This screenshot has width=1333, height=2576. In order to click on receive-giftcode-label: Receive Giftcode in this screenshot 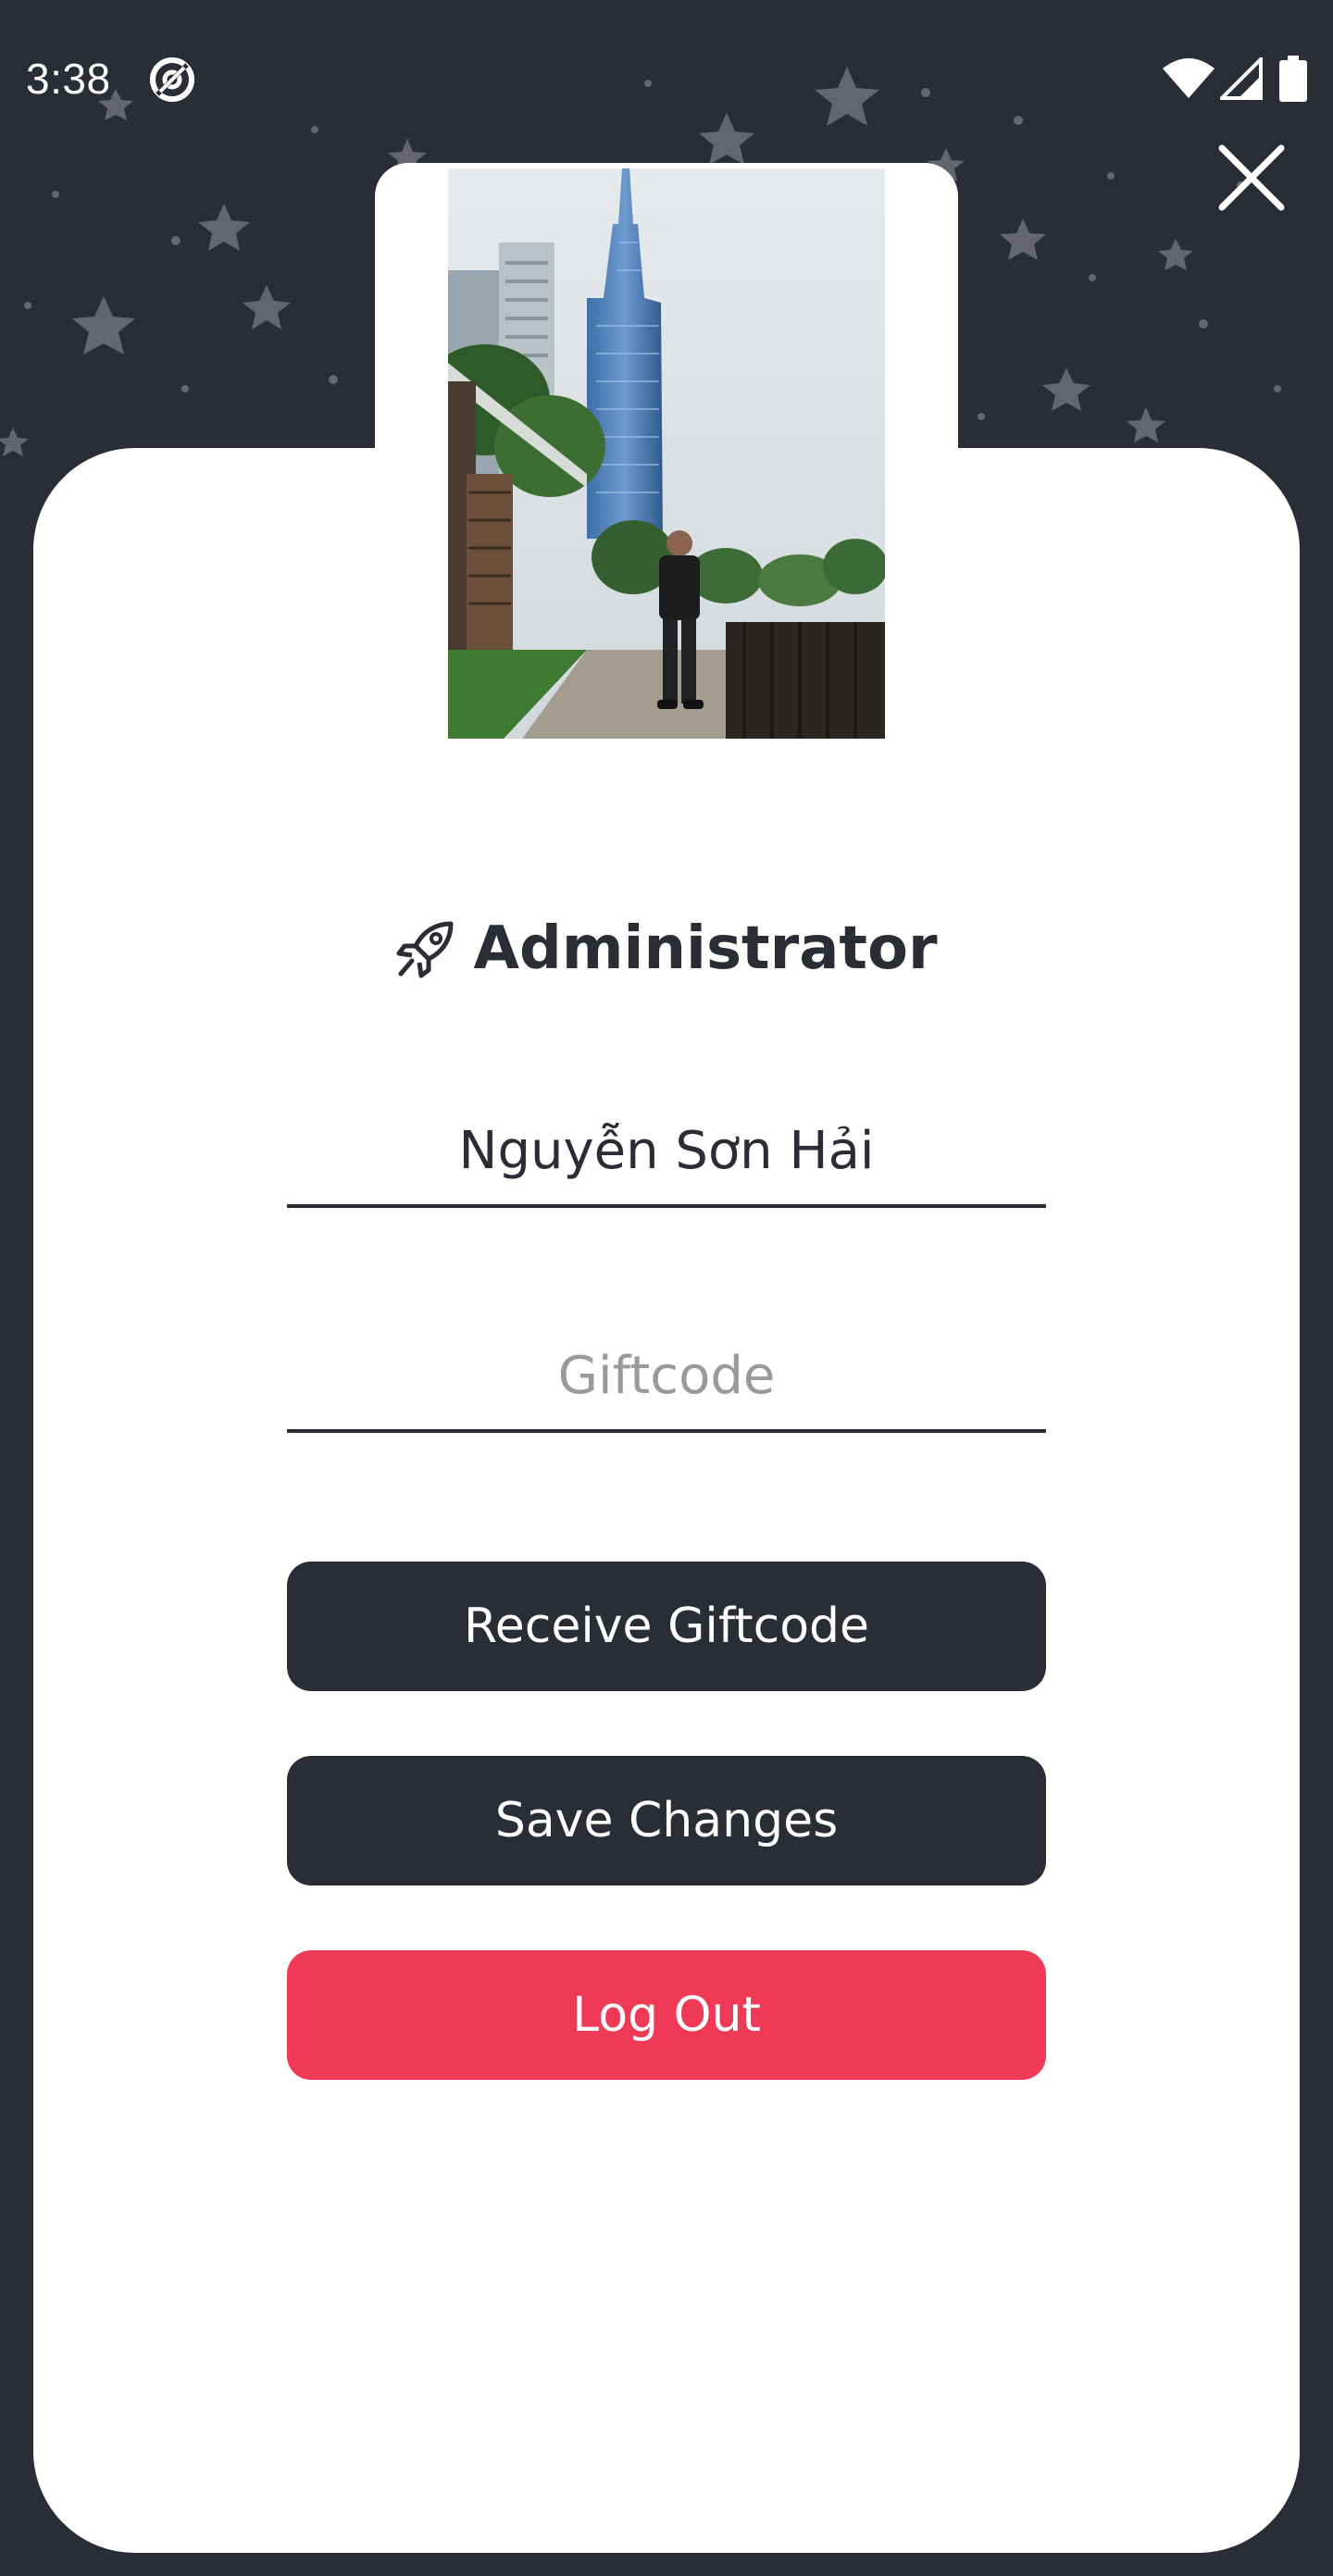, I will do `click(666, 1626)`.